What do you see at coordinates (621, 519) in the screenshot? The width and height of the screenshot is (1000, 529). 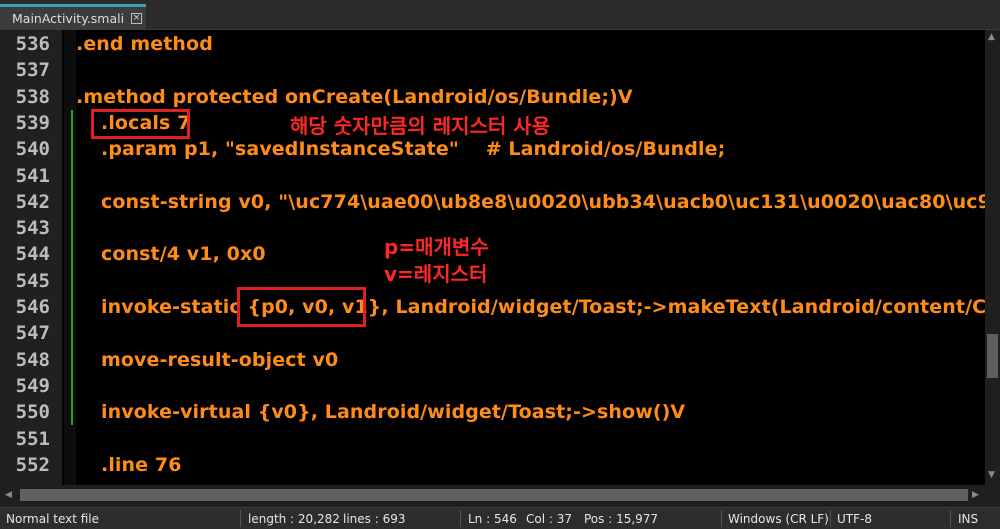 I see `status-position: Pos : 15,977` at bounding box center [621, 519].